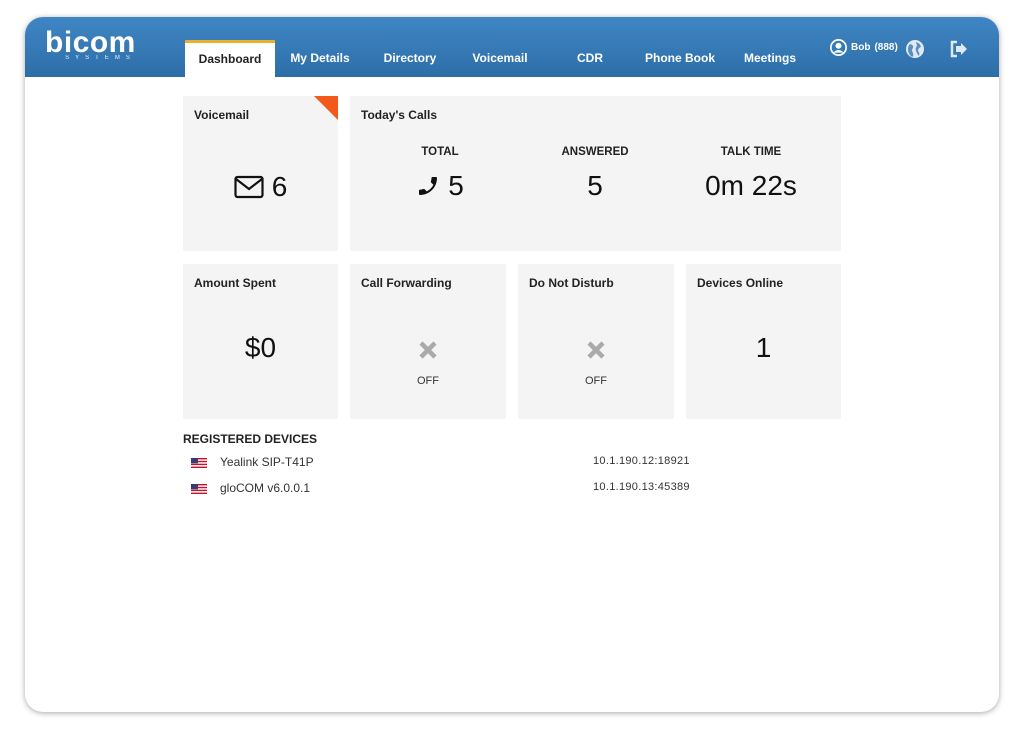  What do you see at coordinates (428, 186) in the screenshot?
I see `phone-icon` at bounding box center [428, 186].